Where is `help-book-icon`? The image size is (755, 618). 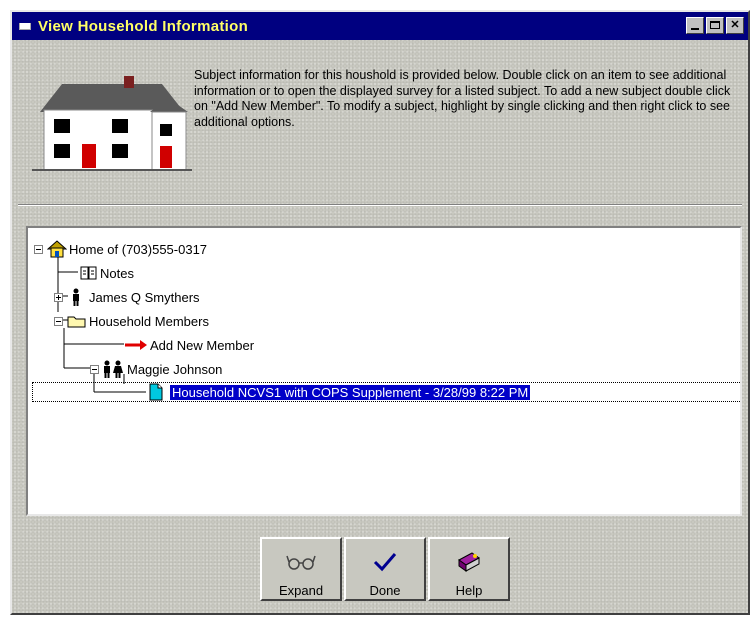 help-book-icon is located at coordinates (469, 562).